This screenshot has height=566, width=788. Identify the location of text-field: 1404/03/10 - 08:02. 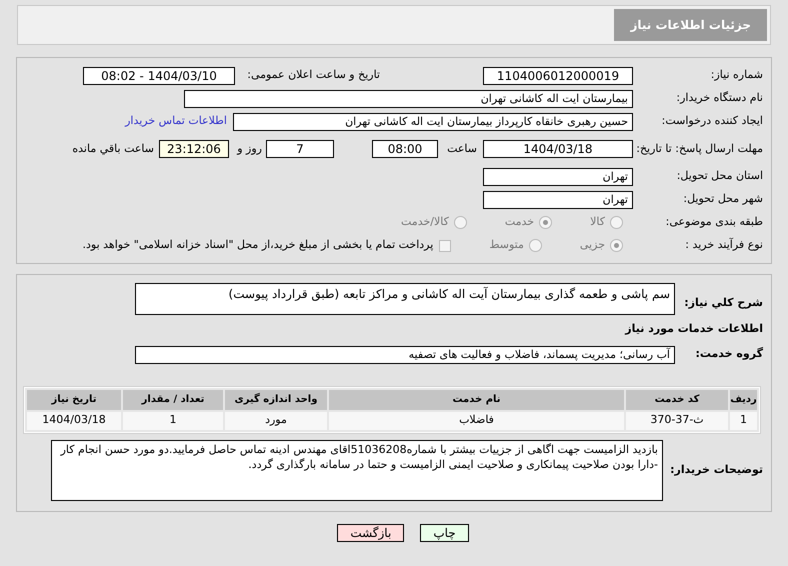
(159, 75).